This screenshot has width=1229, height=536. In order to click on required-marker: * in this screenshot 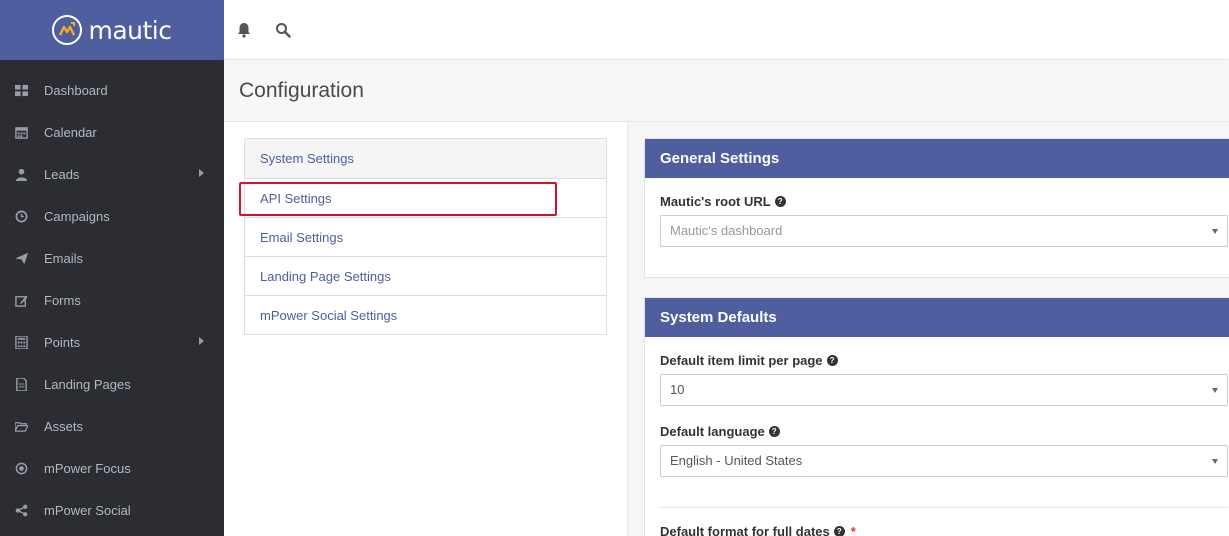, I will do `click(853, 530)`.